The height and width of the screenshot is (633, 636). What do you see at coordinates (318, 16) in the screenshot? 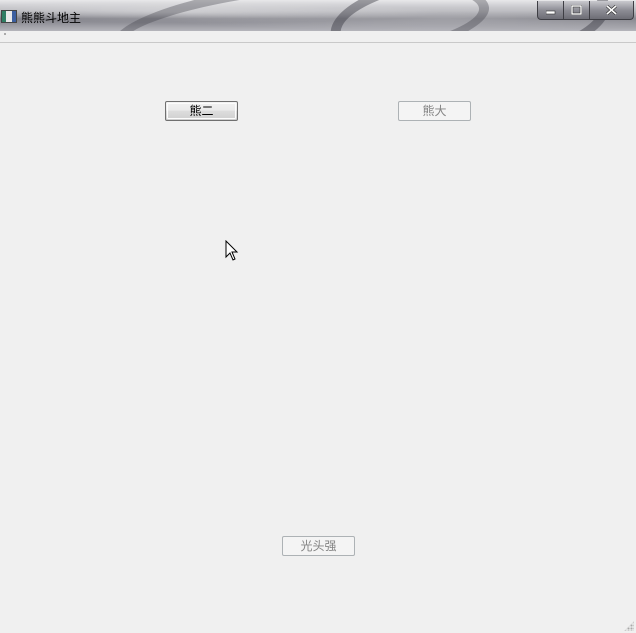
I see `title-bar: 熊熊斗地主` at bounding box center [318, 16].